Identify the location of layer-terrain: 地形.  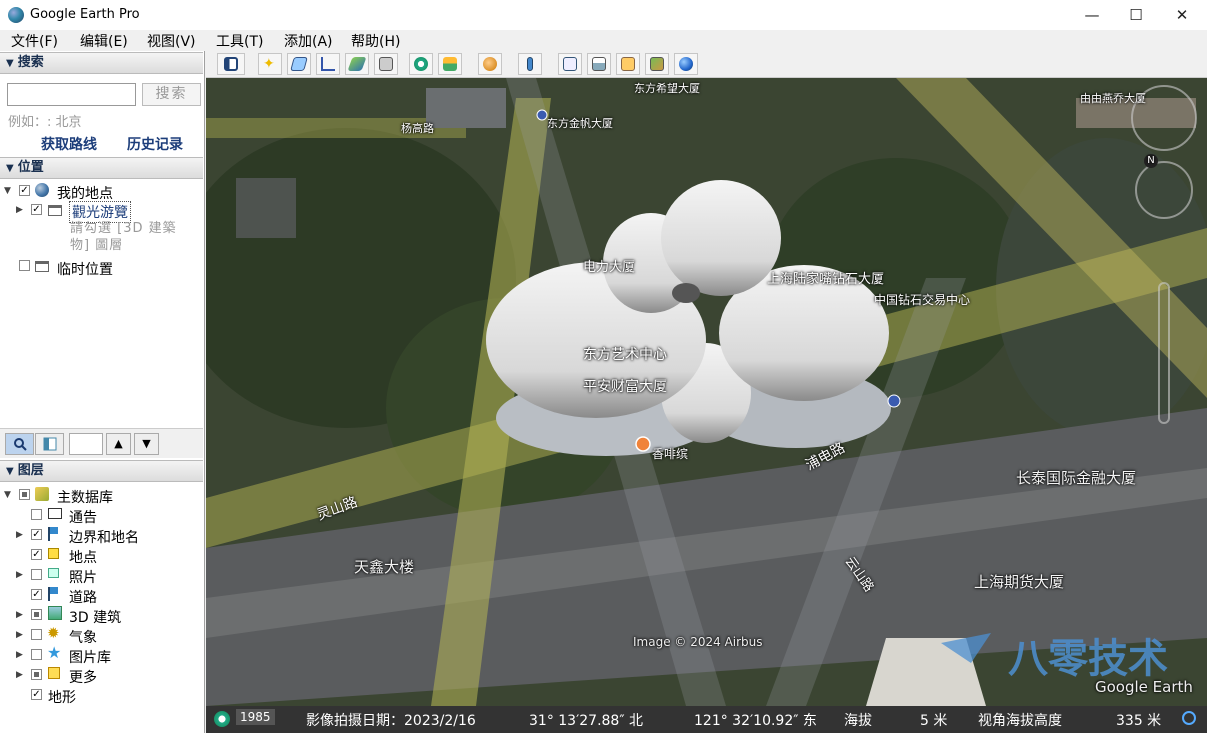
(62, 697).